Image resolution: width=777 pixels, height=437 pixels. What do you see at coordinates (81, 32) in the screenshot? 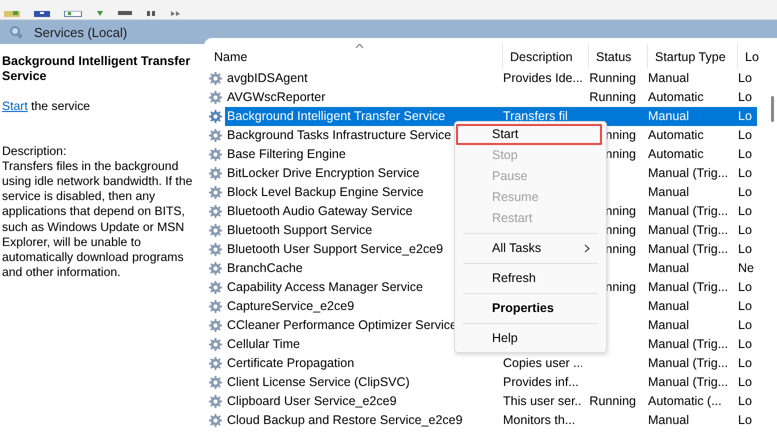
I see `panel-title: Services (Local)` at bounding box center [81, 32].